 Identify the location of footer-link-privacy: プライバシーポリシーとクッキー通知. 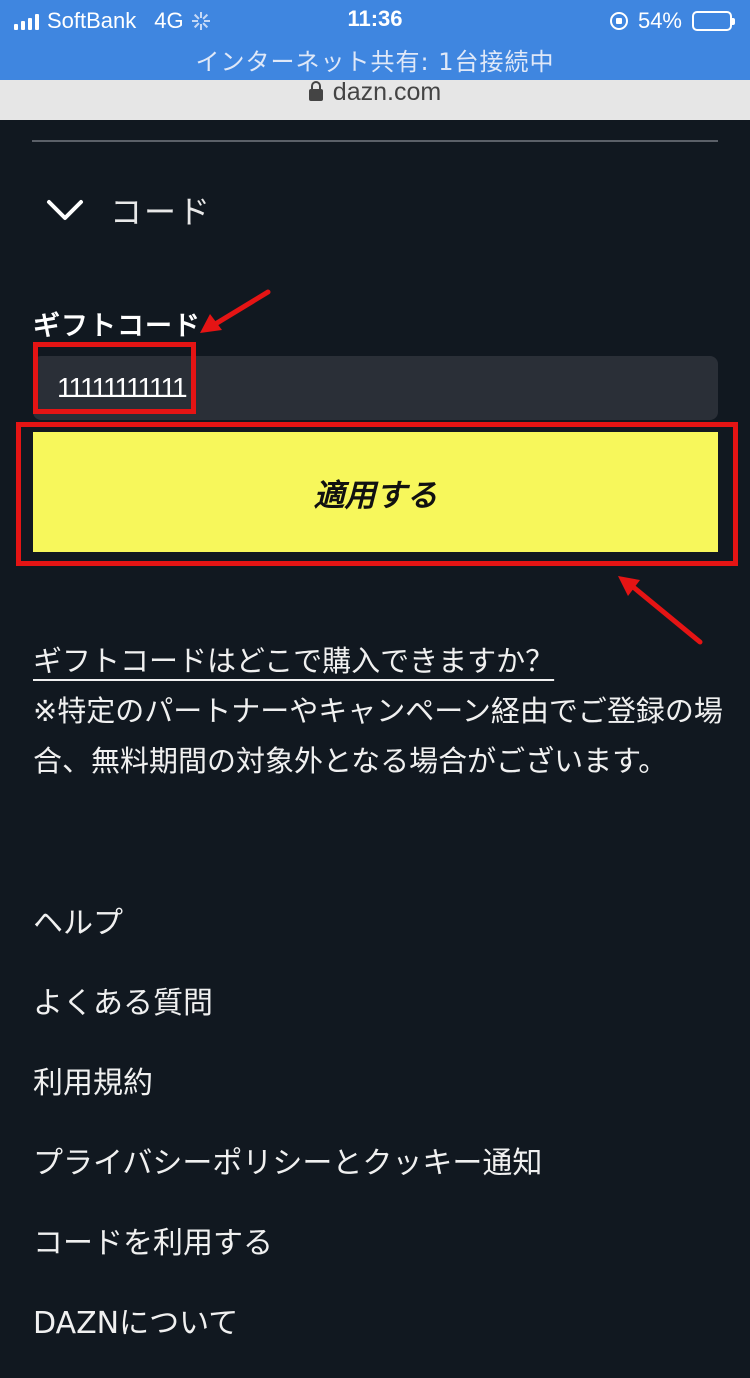
(287, 1178).